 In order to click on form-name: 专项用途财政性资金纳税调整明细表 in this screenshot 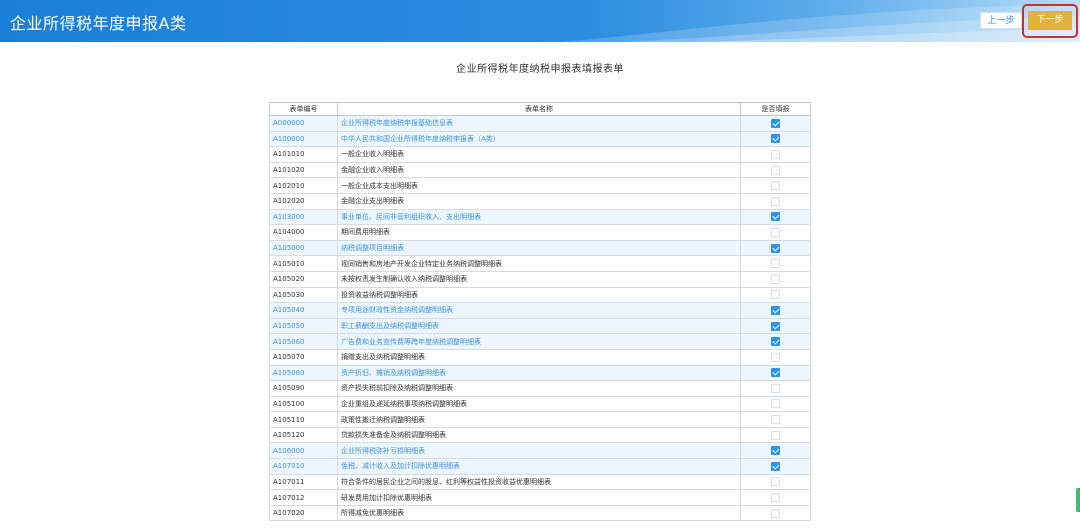, I will do `click(539, 310)`.